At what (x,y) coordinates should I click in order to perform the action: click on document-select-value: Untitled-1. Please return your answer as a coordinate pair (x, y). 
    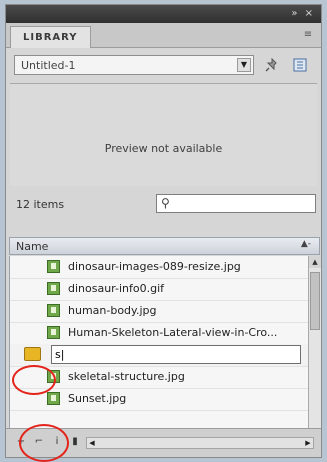
    Looking at the image, I should click on (48, 65).